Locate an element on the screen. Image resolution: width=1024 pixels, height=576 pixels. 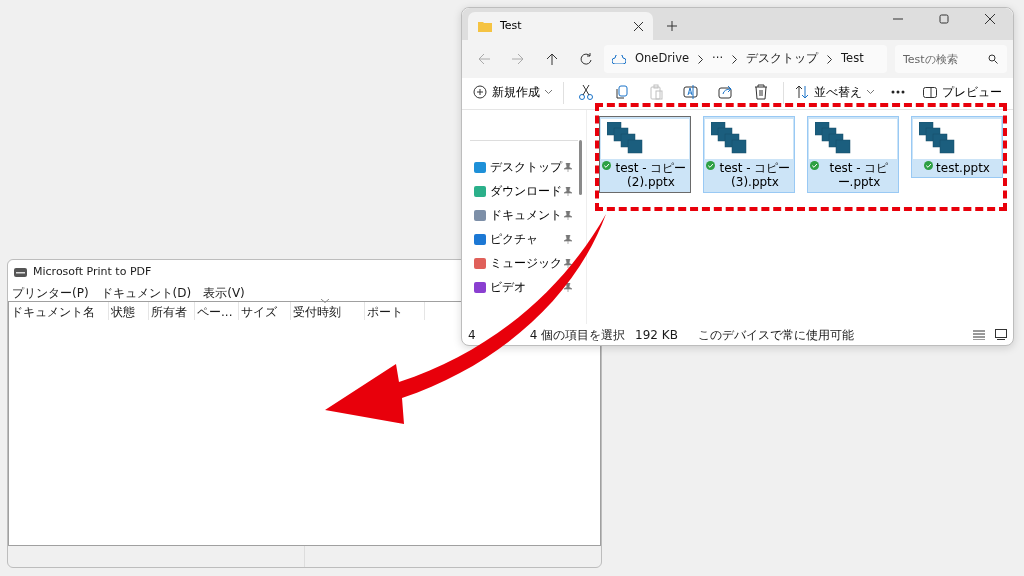
refresh-icon is located at coordinates (586, 59).